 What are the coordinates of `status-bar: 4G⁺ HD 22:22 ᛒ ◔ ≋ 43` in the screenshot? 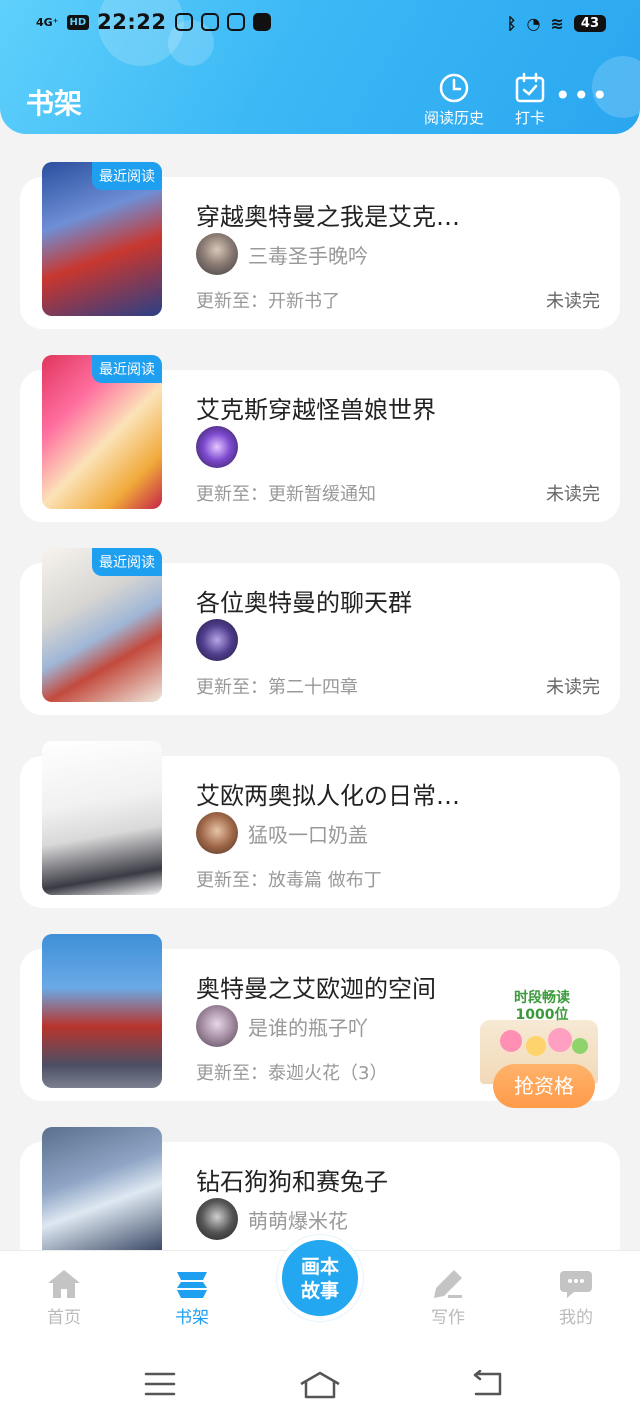 It's located at (320, 26).